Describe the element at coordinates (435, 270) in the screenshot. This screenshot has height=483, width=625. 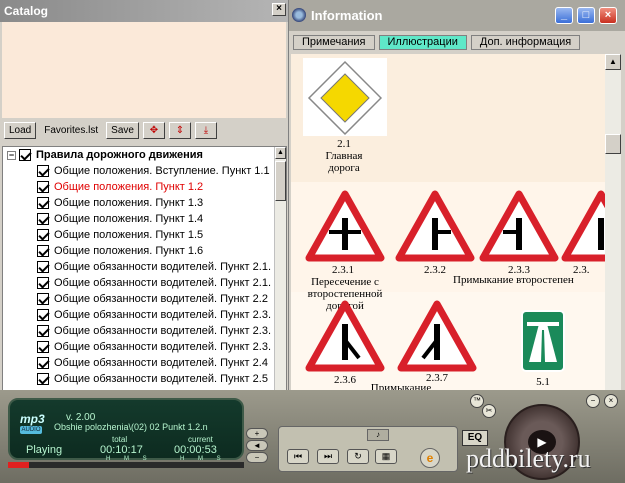
I see `sign-2-3-2-number: 2.3.2` at that location.